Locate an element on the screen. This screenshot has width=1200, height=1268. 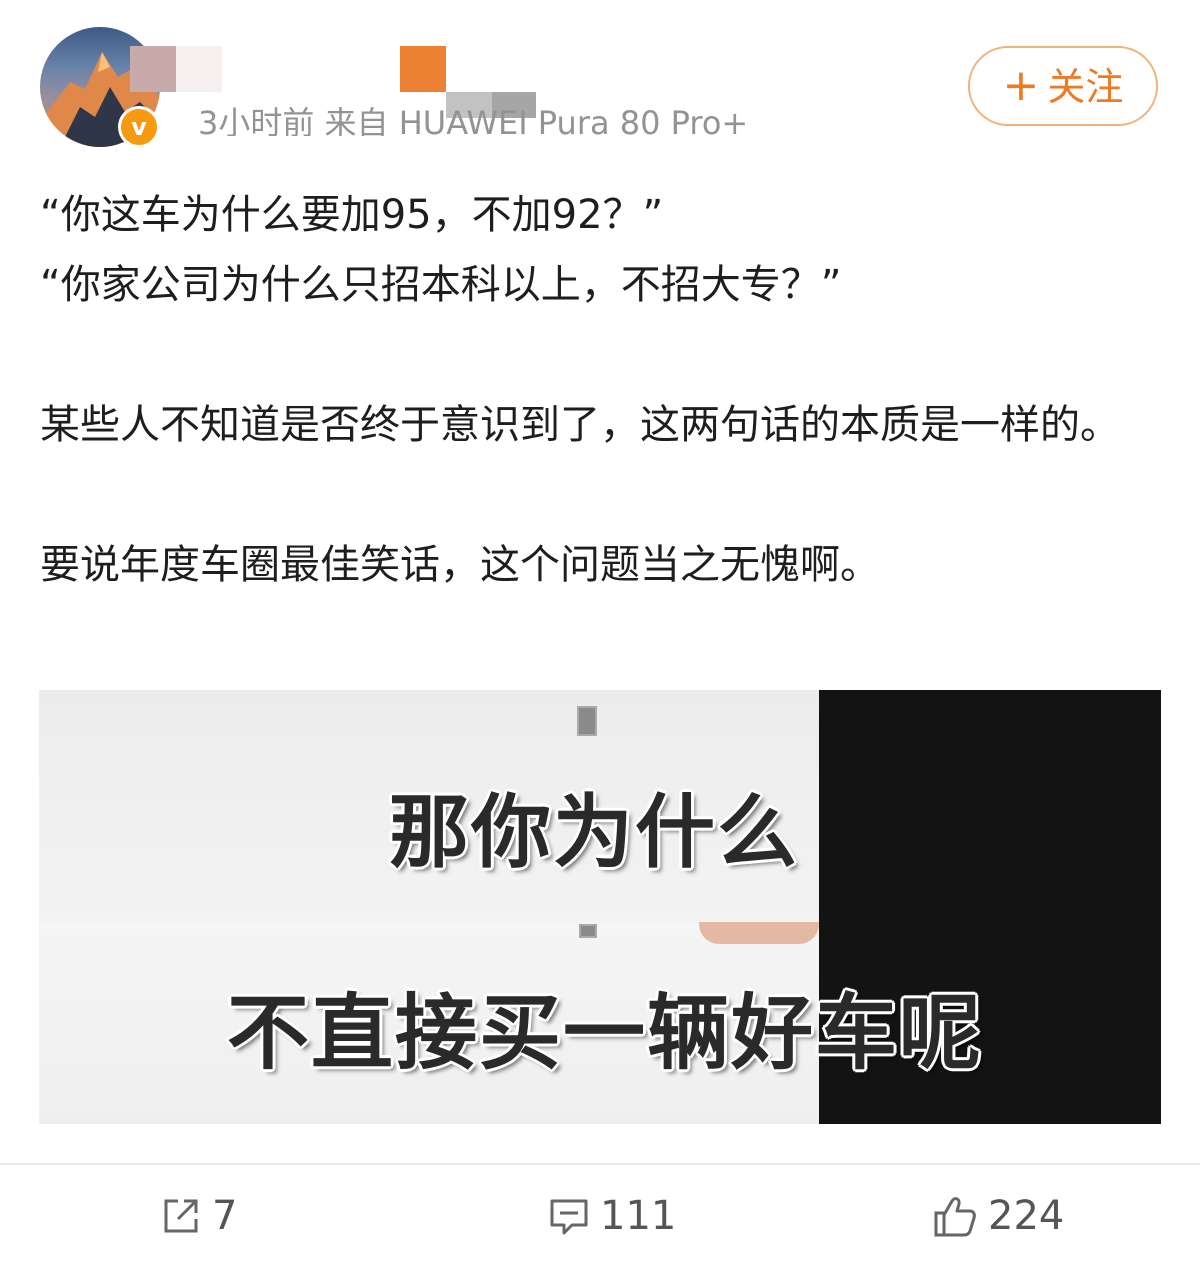
like-count: 224 is located at coordinates (1026, 1216).